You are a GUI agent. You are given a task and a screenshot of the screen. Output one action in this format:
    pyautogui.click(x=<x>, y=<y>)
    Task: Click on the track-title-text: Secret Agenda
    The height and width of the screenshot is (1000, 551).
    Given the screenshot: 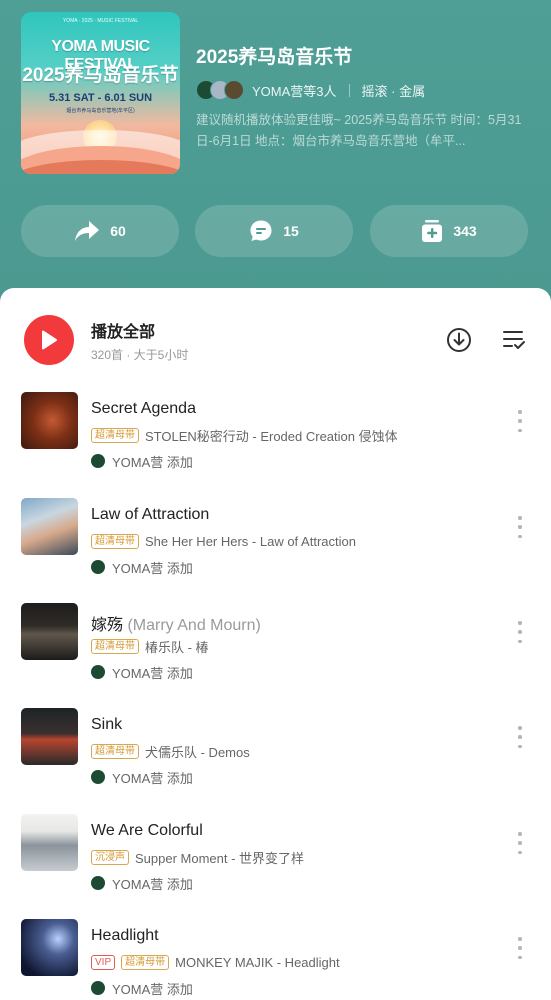 What is the action you would take?
    pyautogui.click(x=143, y=408)
    